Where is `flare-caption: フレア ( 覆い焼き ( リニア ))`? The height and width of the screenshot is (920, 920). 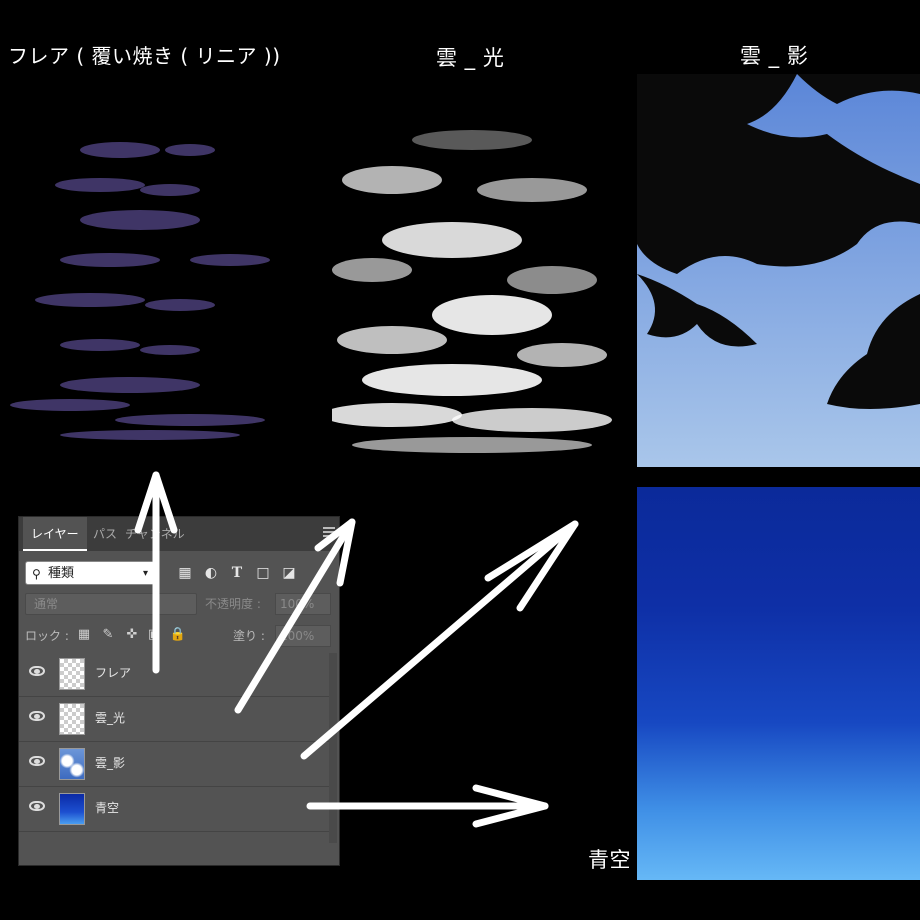 flare-caption: フレア ( 覆い焼き ( リニア )) is located at coordinates (144, 56).